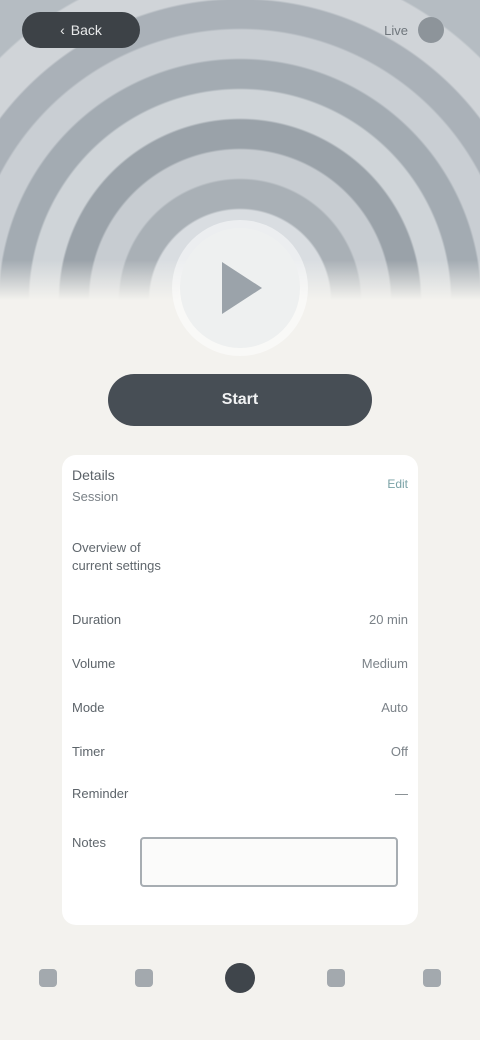  What do you see at coordinates (240, 619) in the screenshot?
I see `row-duration: Duration 20 min` at bounding box center [240, 619].